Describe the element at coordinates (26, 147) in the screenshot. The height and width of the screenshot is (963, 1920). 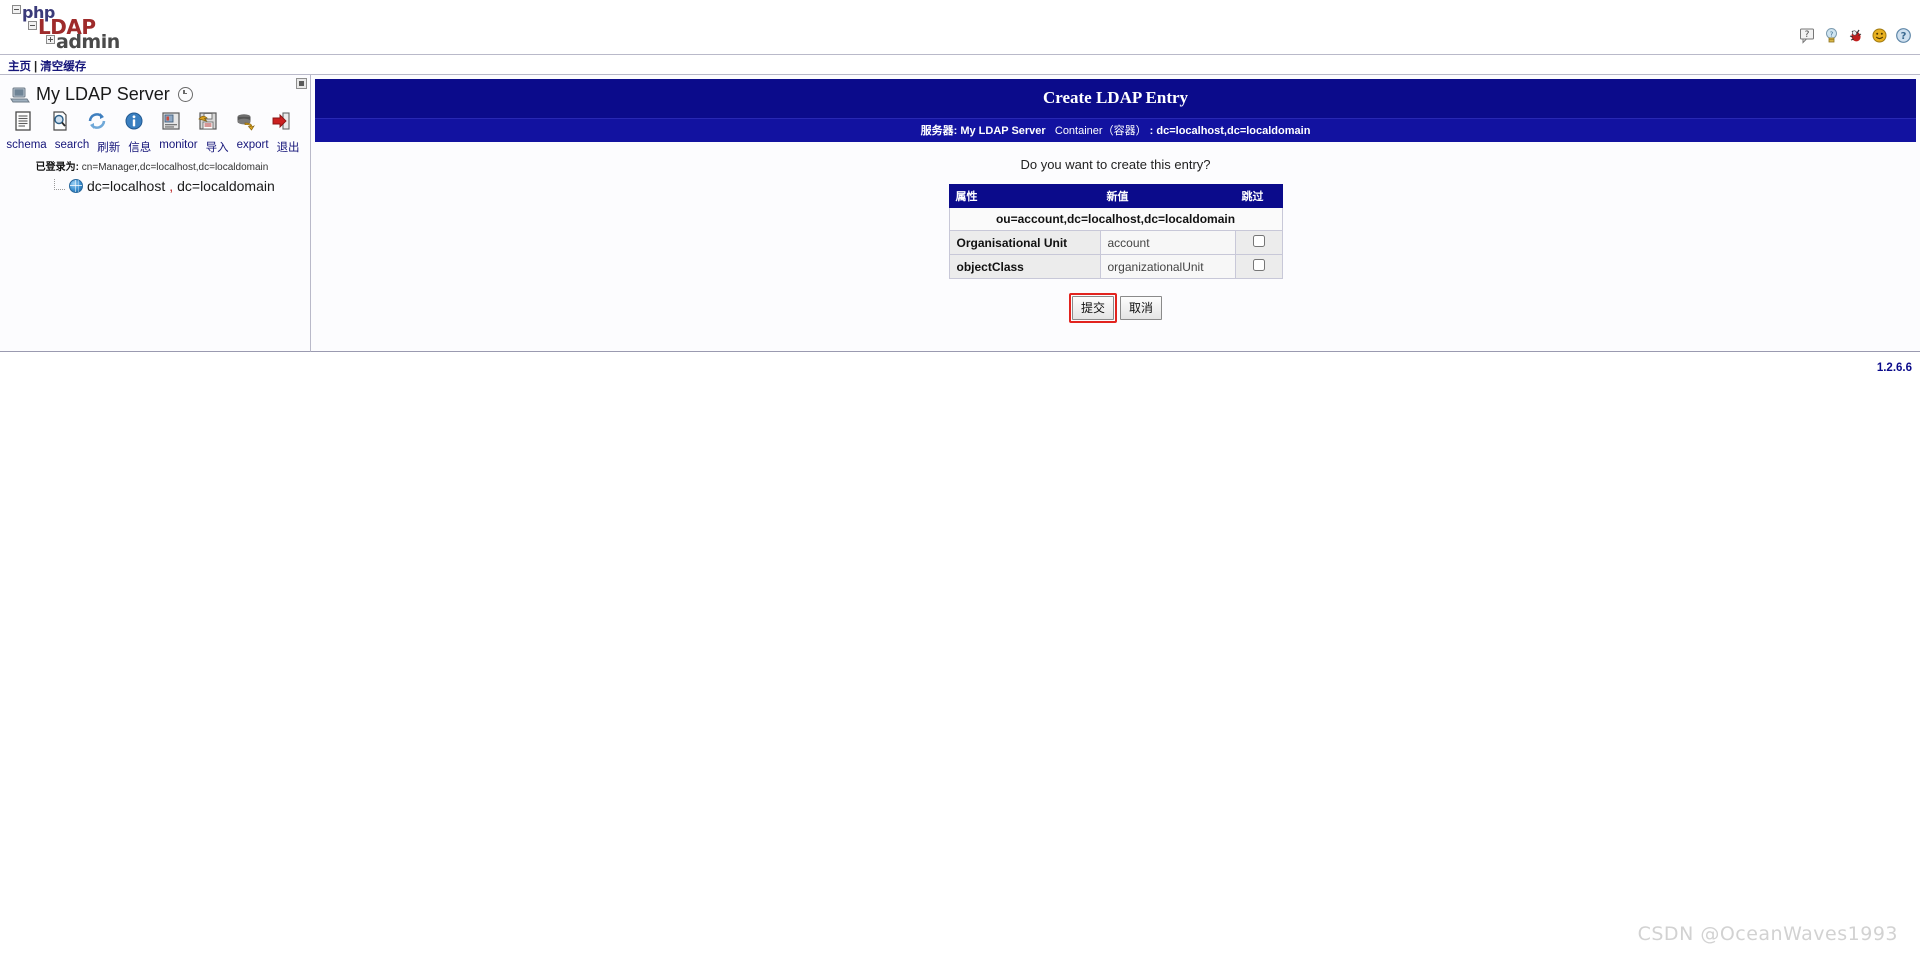
I see `tool-link-schema: schema` at that location.